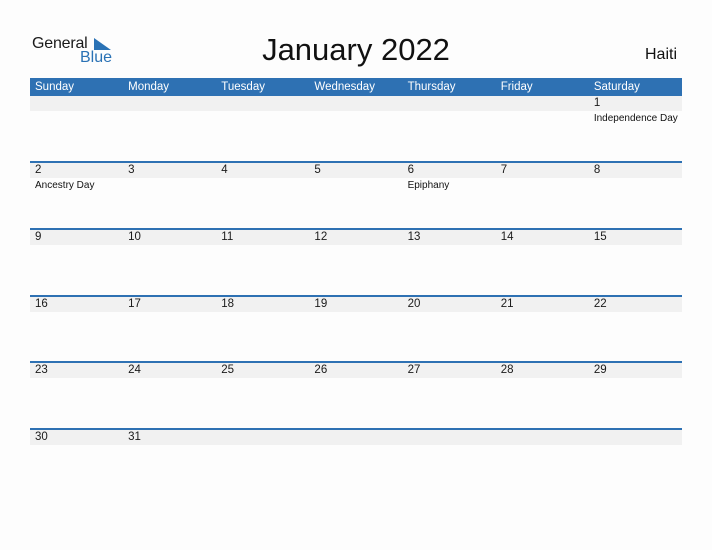 This screenshot has height=550, width=712. Describe the element at coordinates (170, 237) in the screenshot. I see `day-number: 10` at that location.